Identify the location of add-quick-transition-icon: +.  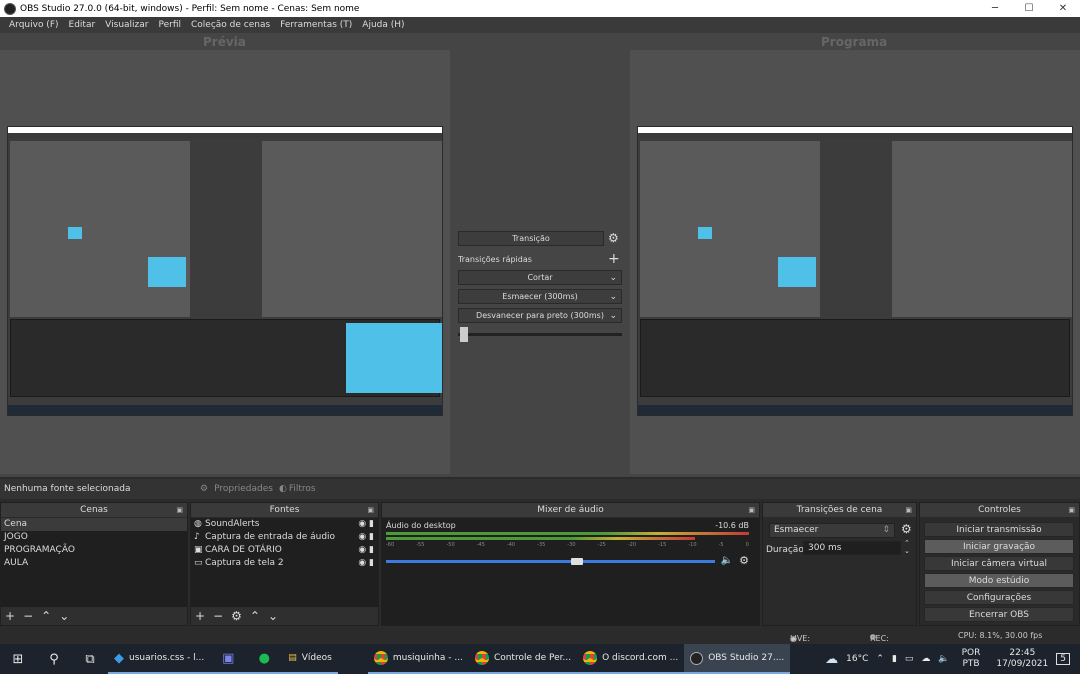
(614, 259).